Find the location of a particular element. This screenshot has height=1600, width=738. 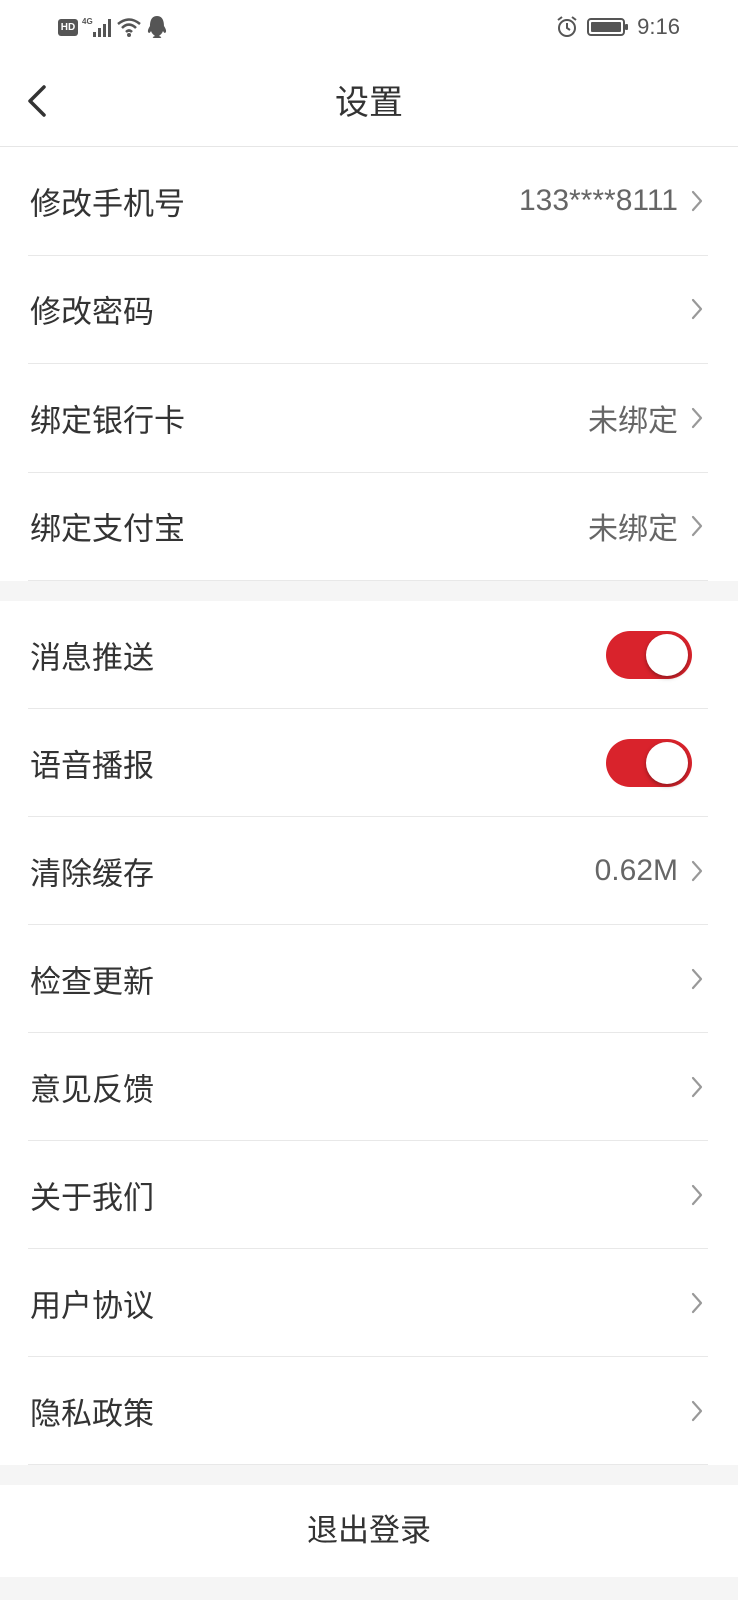

network-type-label: 4G is located at coordinates (87, 21).